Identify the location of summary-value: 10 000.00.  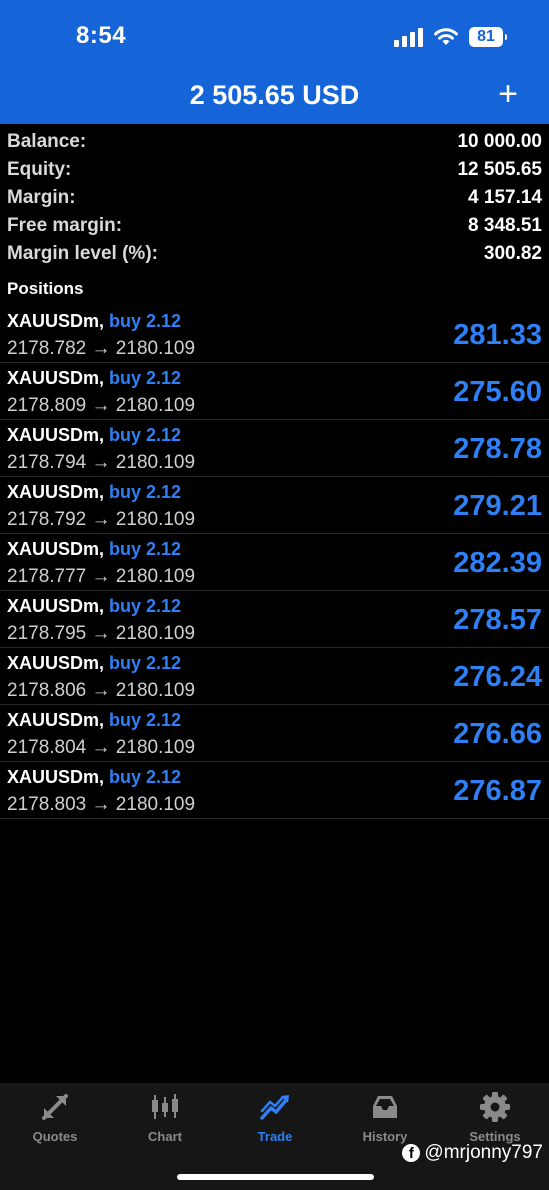
(499, 141).